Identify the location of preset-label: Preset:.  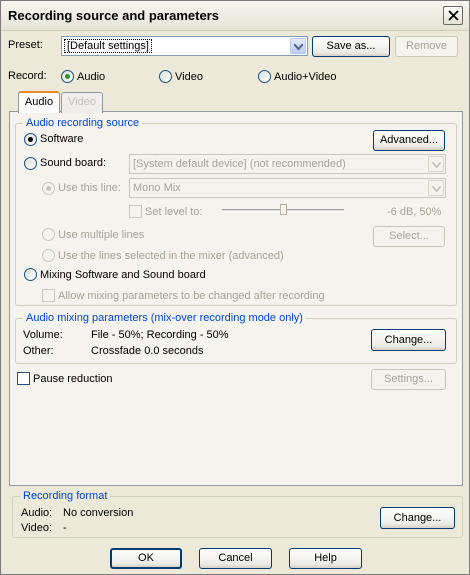
(25, 45).